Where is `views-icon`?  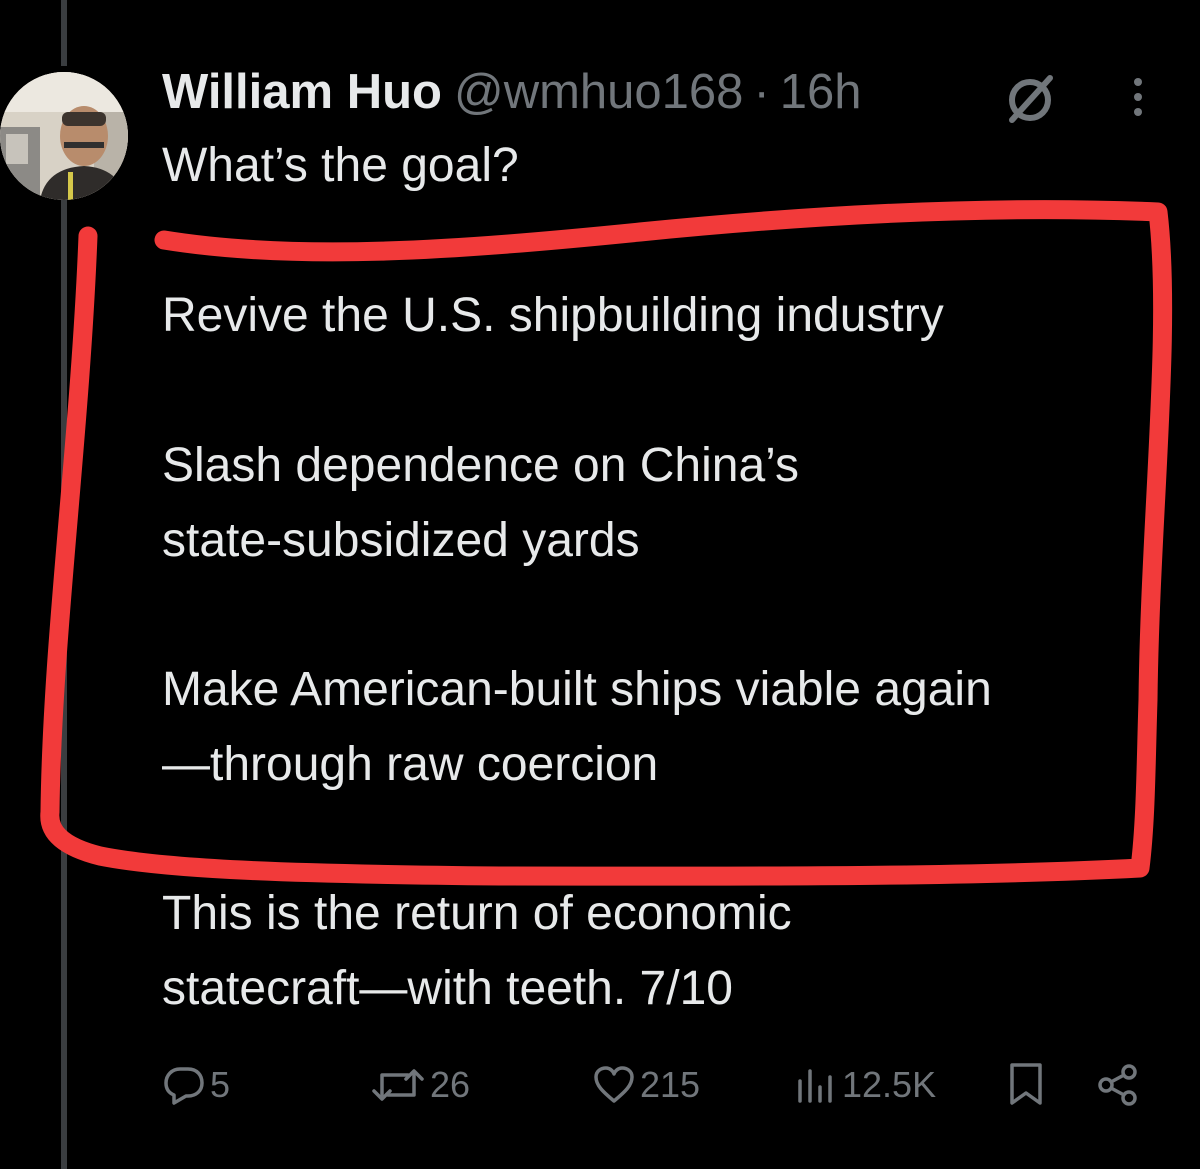
views-icon is located at coordinates (816, 1085).